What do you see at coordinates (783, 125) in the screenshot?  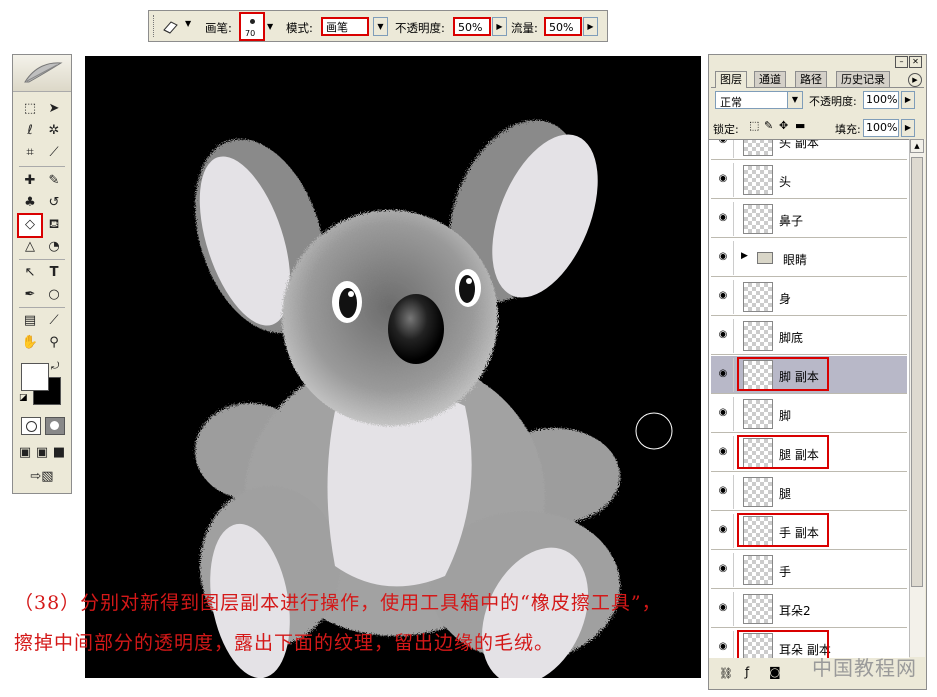 I see `lock-move-icon: ✥` at bounding box center [783, 125].